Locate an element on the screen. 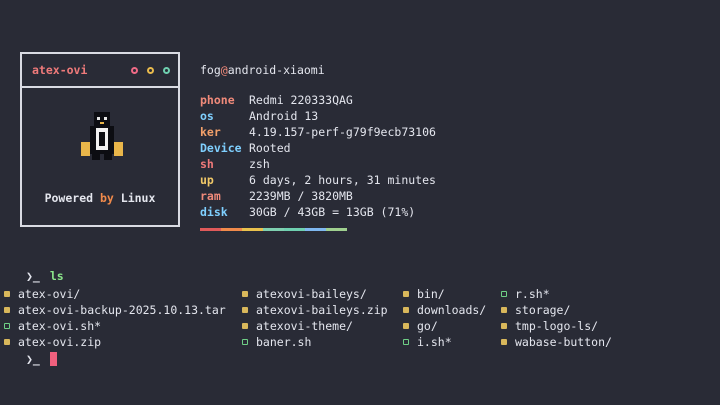 Image resolution: width=720 pixels, height=405 pixels. ls-entry: baner.sh is located at coordinates (315, 342).